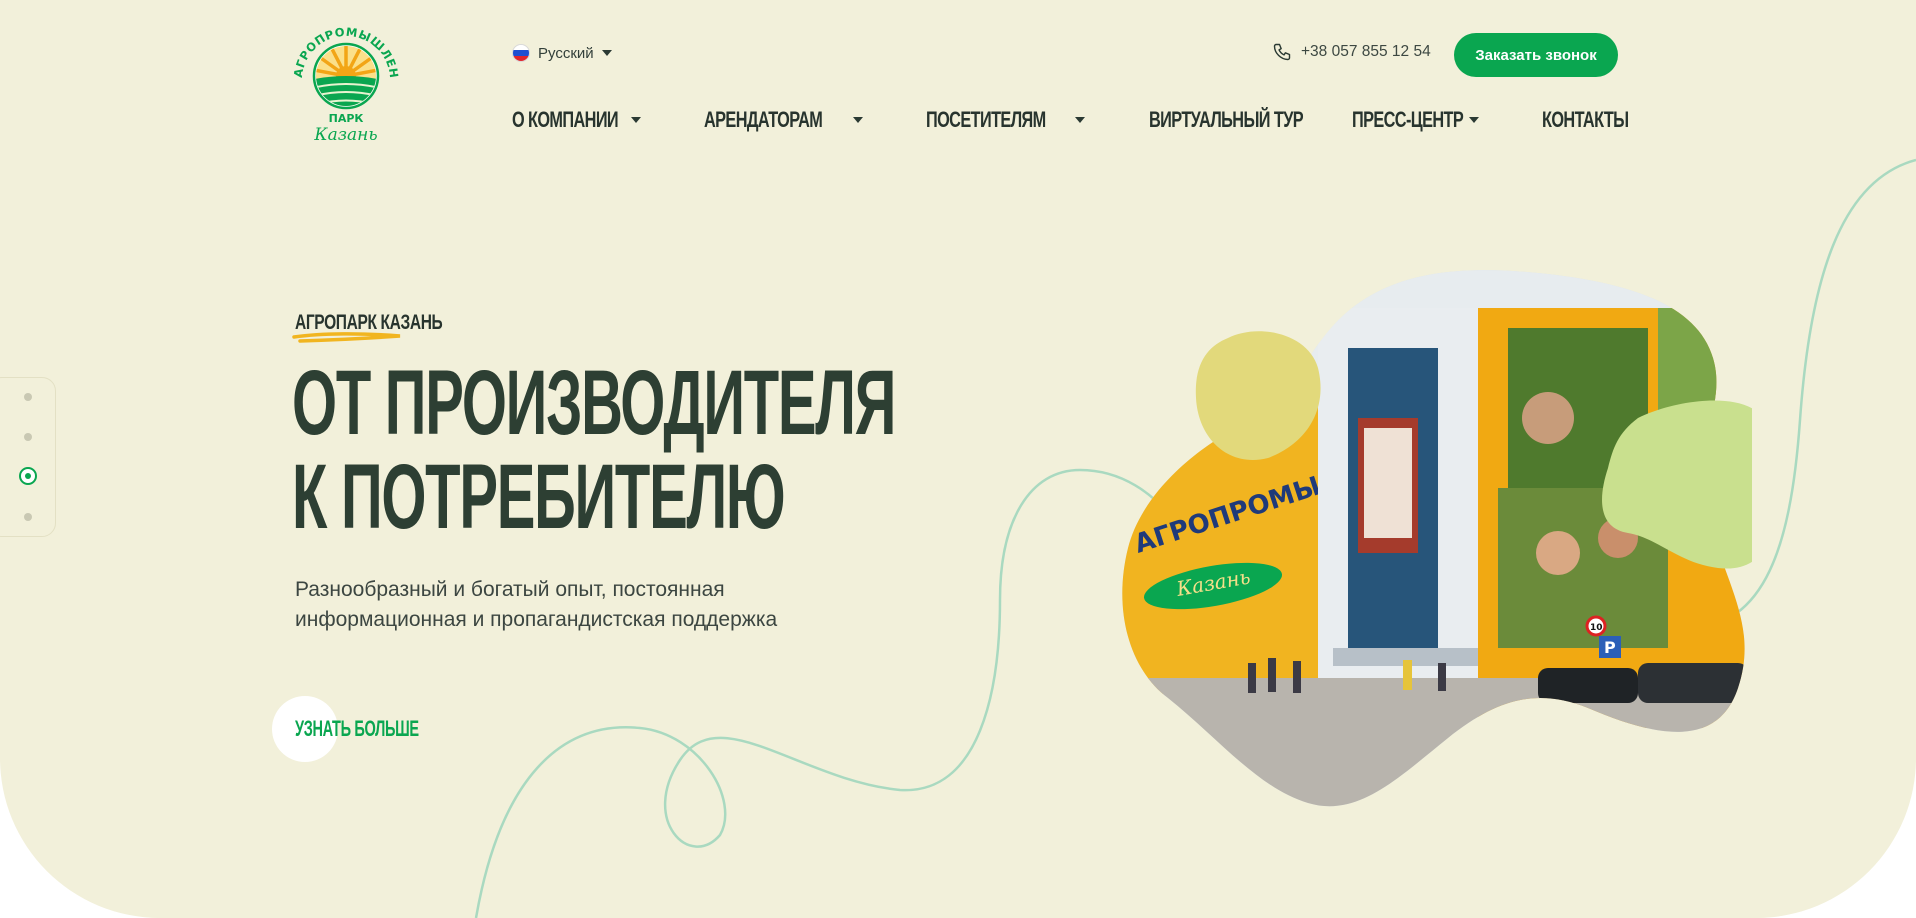 The height and width of the screenshot is (918, 1916). I want to click on phone-link: +38 057 855 12 54, so click(1351, 52).